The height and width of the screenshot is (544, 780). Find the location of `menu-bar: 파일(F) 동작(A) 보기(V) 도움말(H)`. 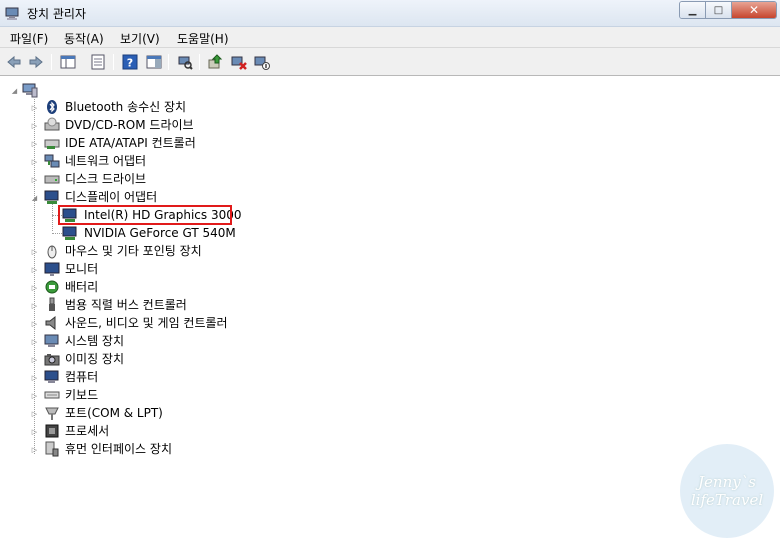

menu-bar: 파일(F) 동작(A) 보기(V) 도움말(H) is located at coordinates (390, 37).